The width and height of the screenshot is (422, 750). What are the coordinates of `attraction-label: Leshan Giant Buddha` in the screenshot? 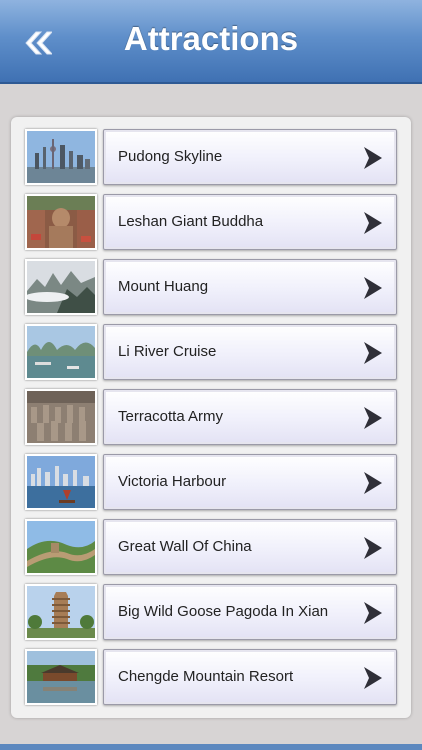 It's located at (191, 221).